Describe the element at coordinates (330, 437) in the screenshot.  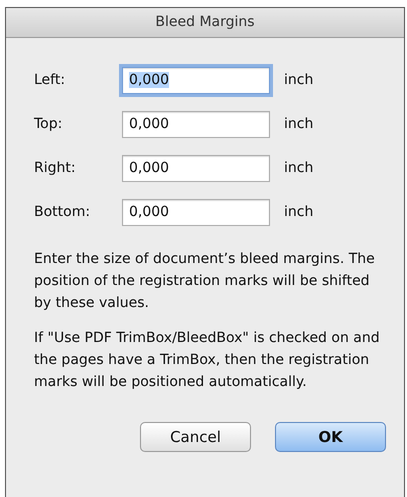
I see `ok-button: OK` at that location.